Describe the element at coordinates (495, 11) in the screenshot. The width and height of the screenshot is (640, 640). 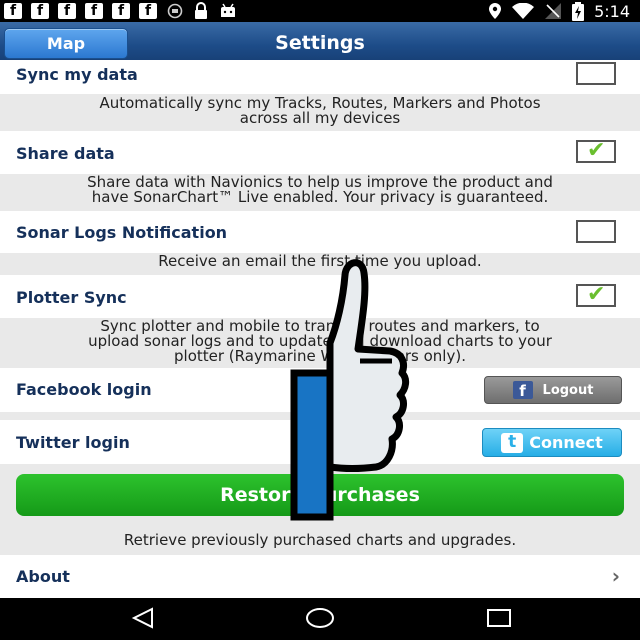
I see `location-icon` at that location.